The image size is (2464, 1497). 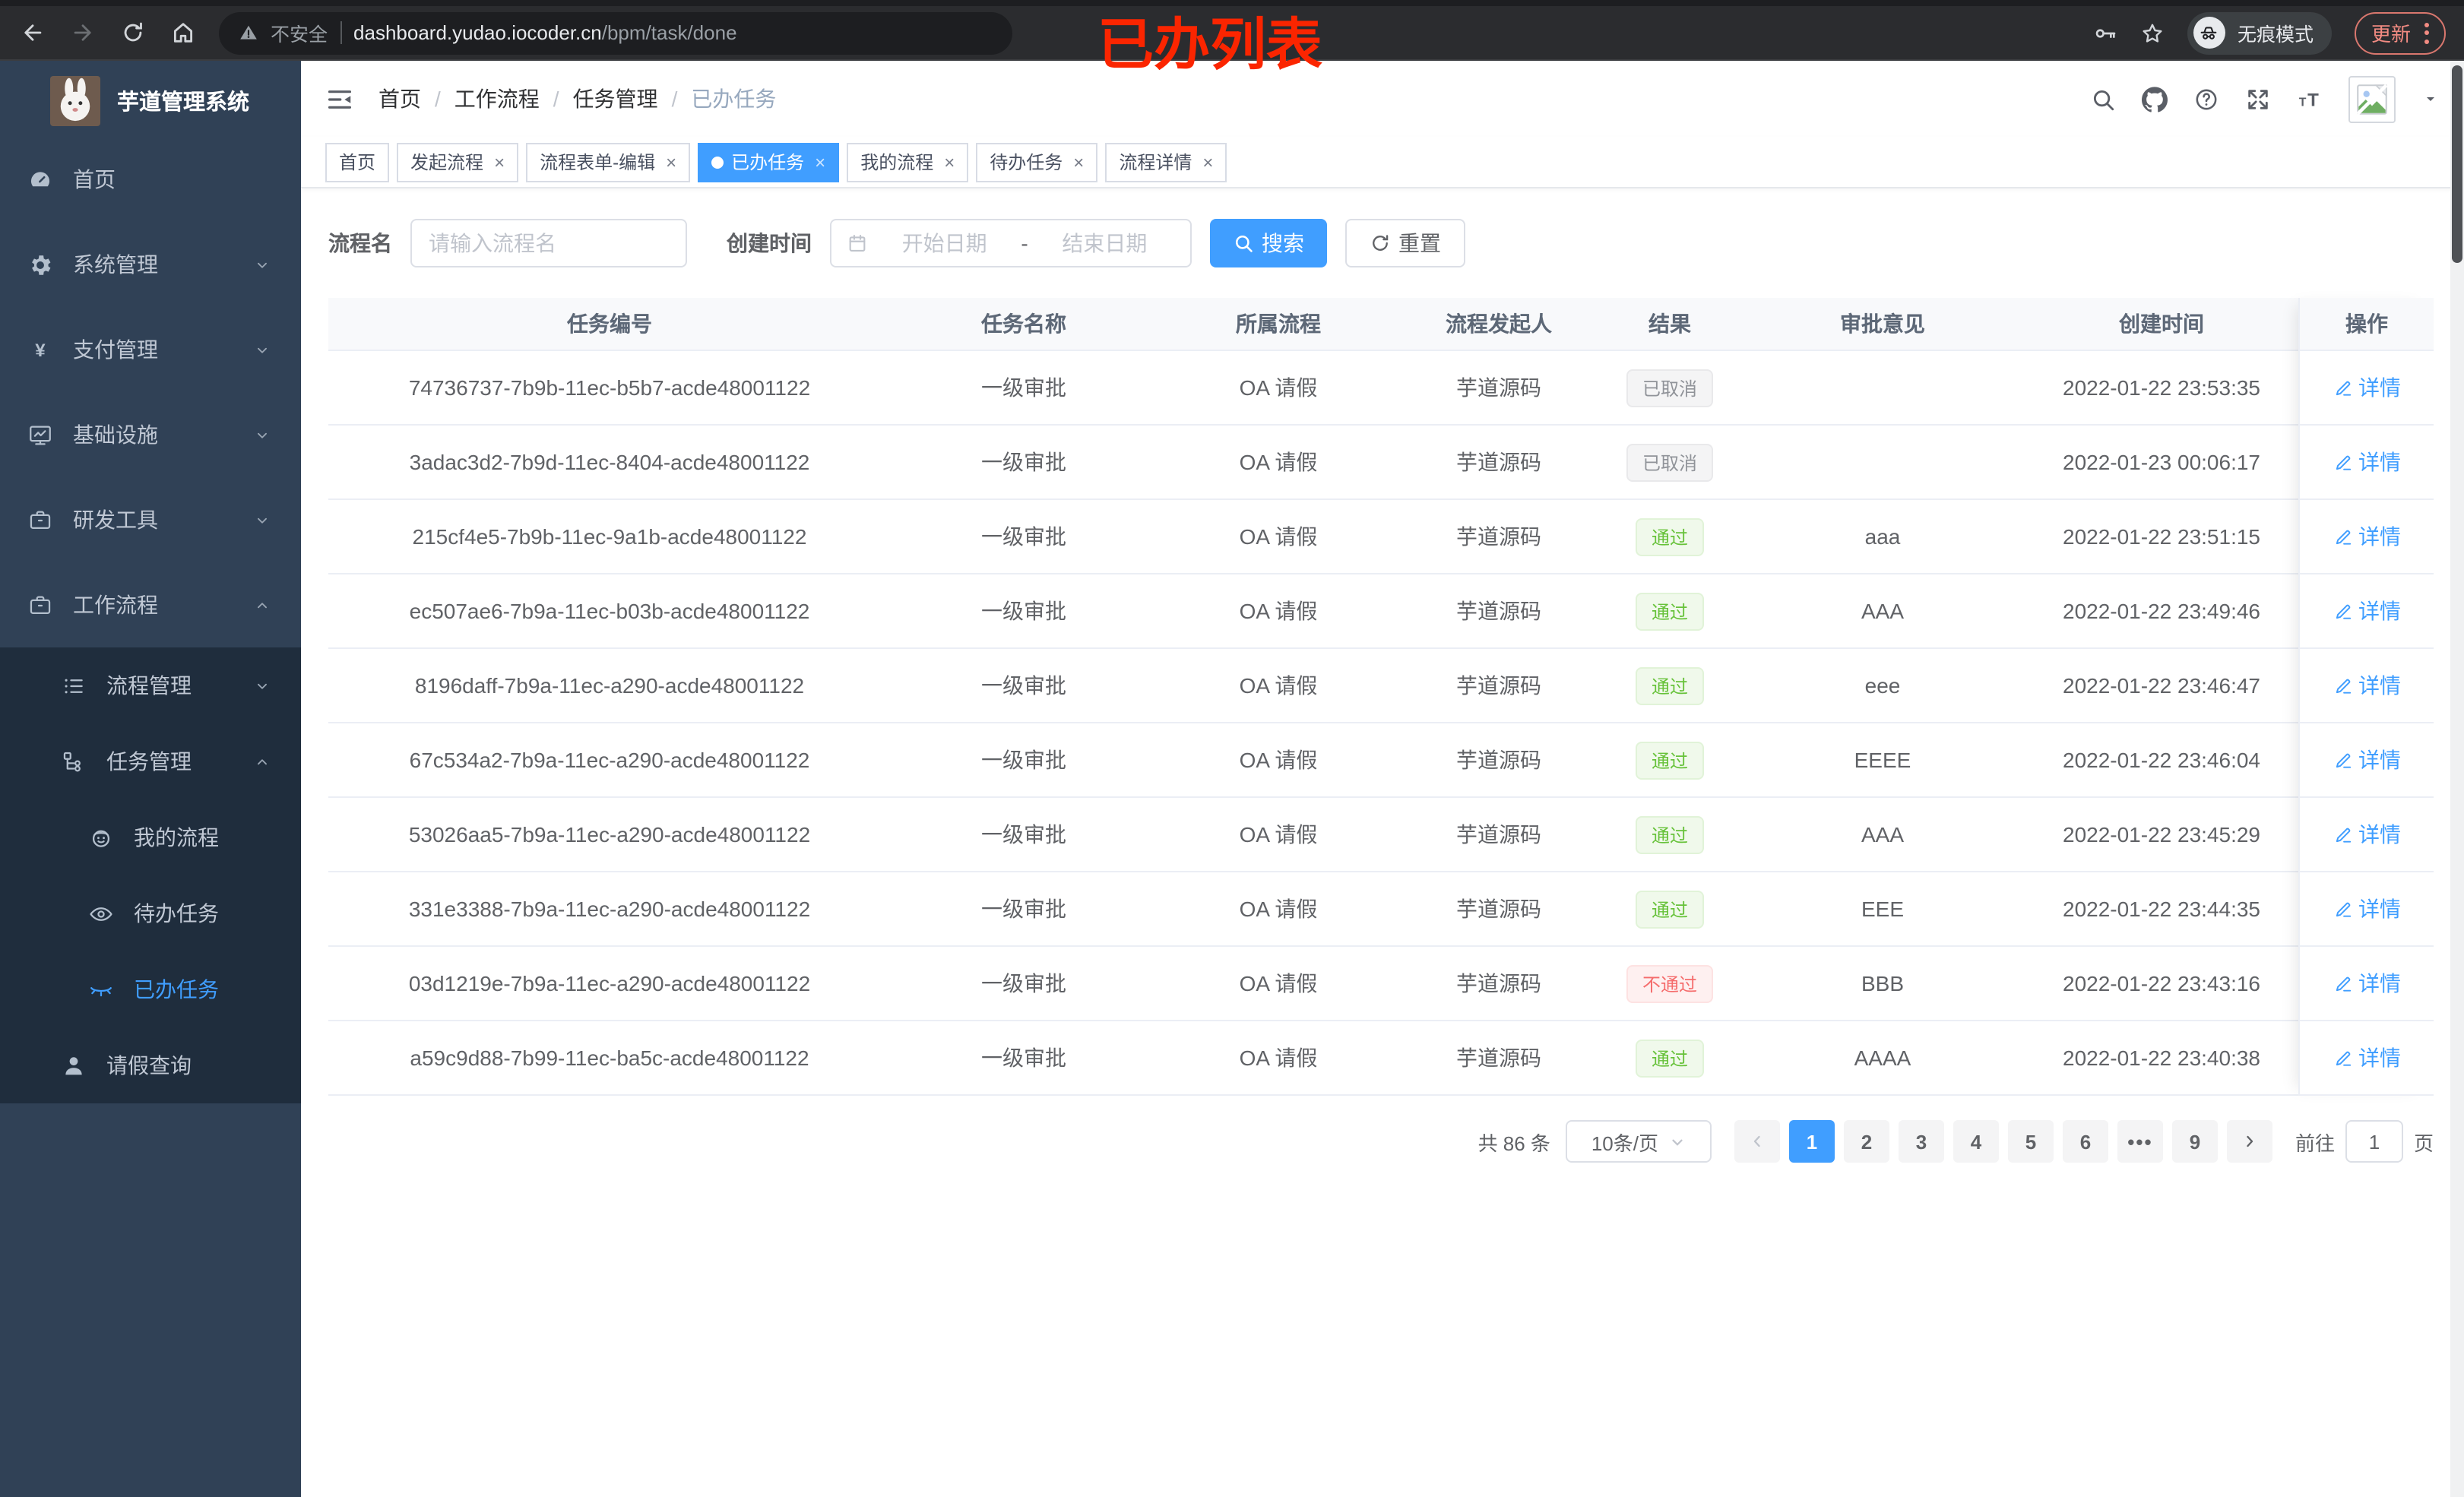 What do you see at coordinates (1382, 162) in the screenshot?
I see `tabs-bar: 首页 发起流程 × 流程表单-编辑 × 已办任务 × 我的流程 × 待办任务 × 流程详情 ×` at bounding box center [1382, 162].